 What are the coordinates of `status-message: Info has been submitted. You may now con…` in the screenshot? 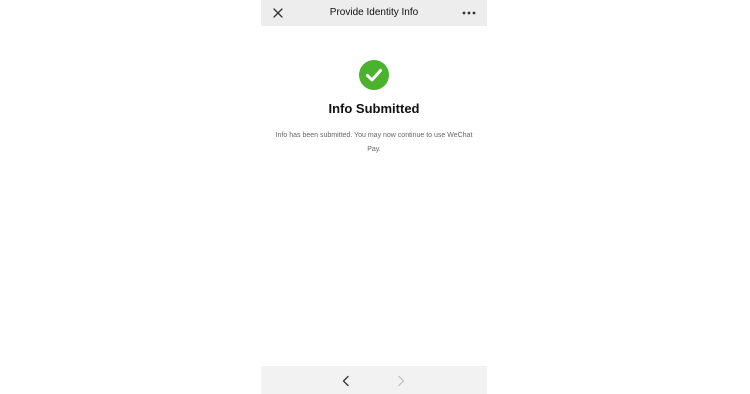 It's located at (374, 142).